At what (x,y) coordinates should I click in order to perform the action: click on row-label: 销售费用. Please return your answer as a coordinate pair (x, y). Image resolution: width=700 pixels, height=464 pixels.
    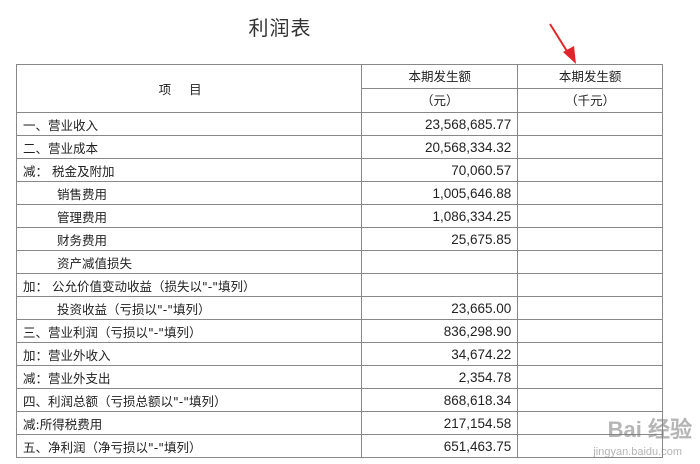
    Looking at the image, I should click on (189, 193).